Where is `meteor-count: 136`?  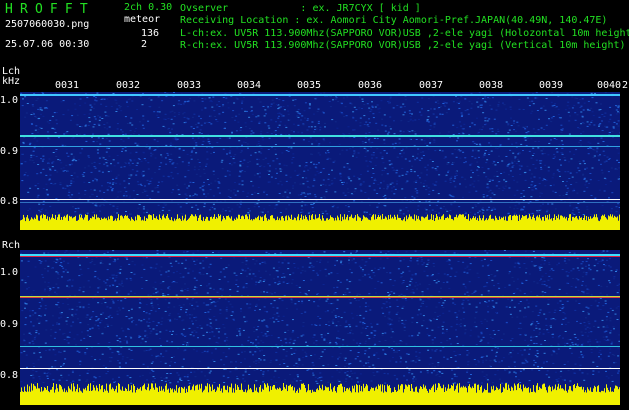 meteor-count: 136 is located at coordinates (150, 33).